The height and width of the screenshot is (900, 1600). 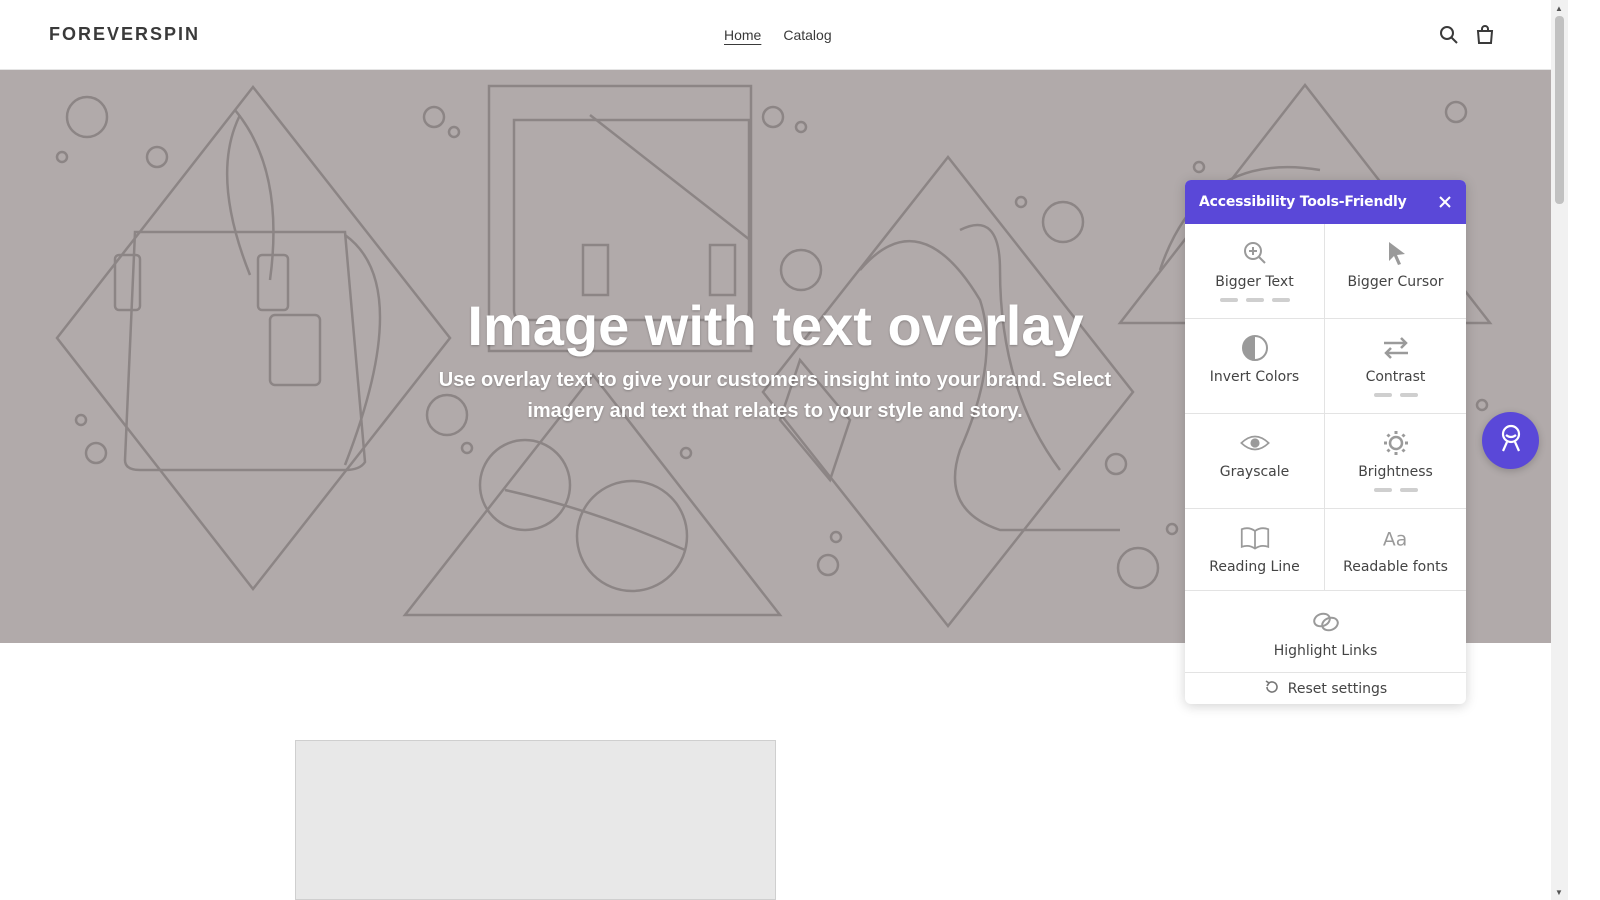 I want to click on link-icon, so click(x=1326, y=622).